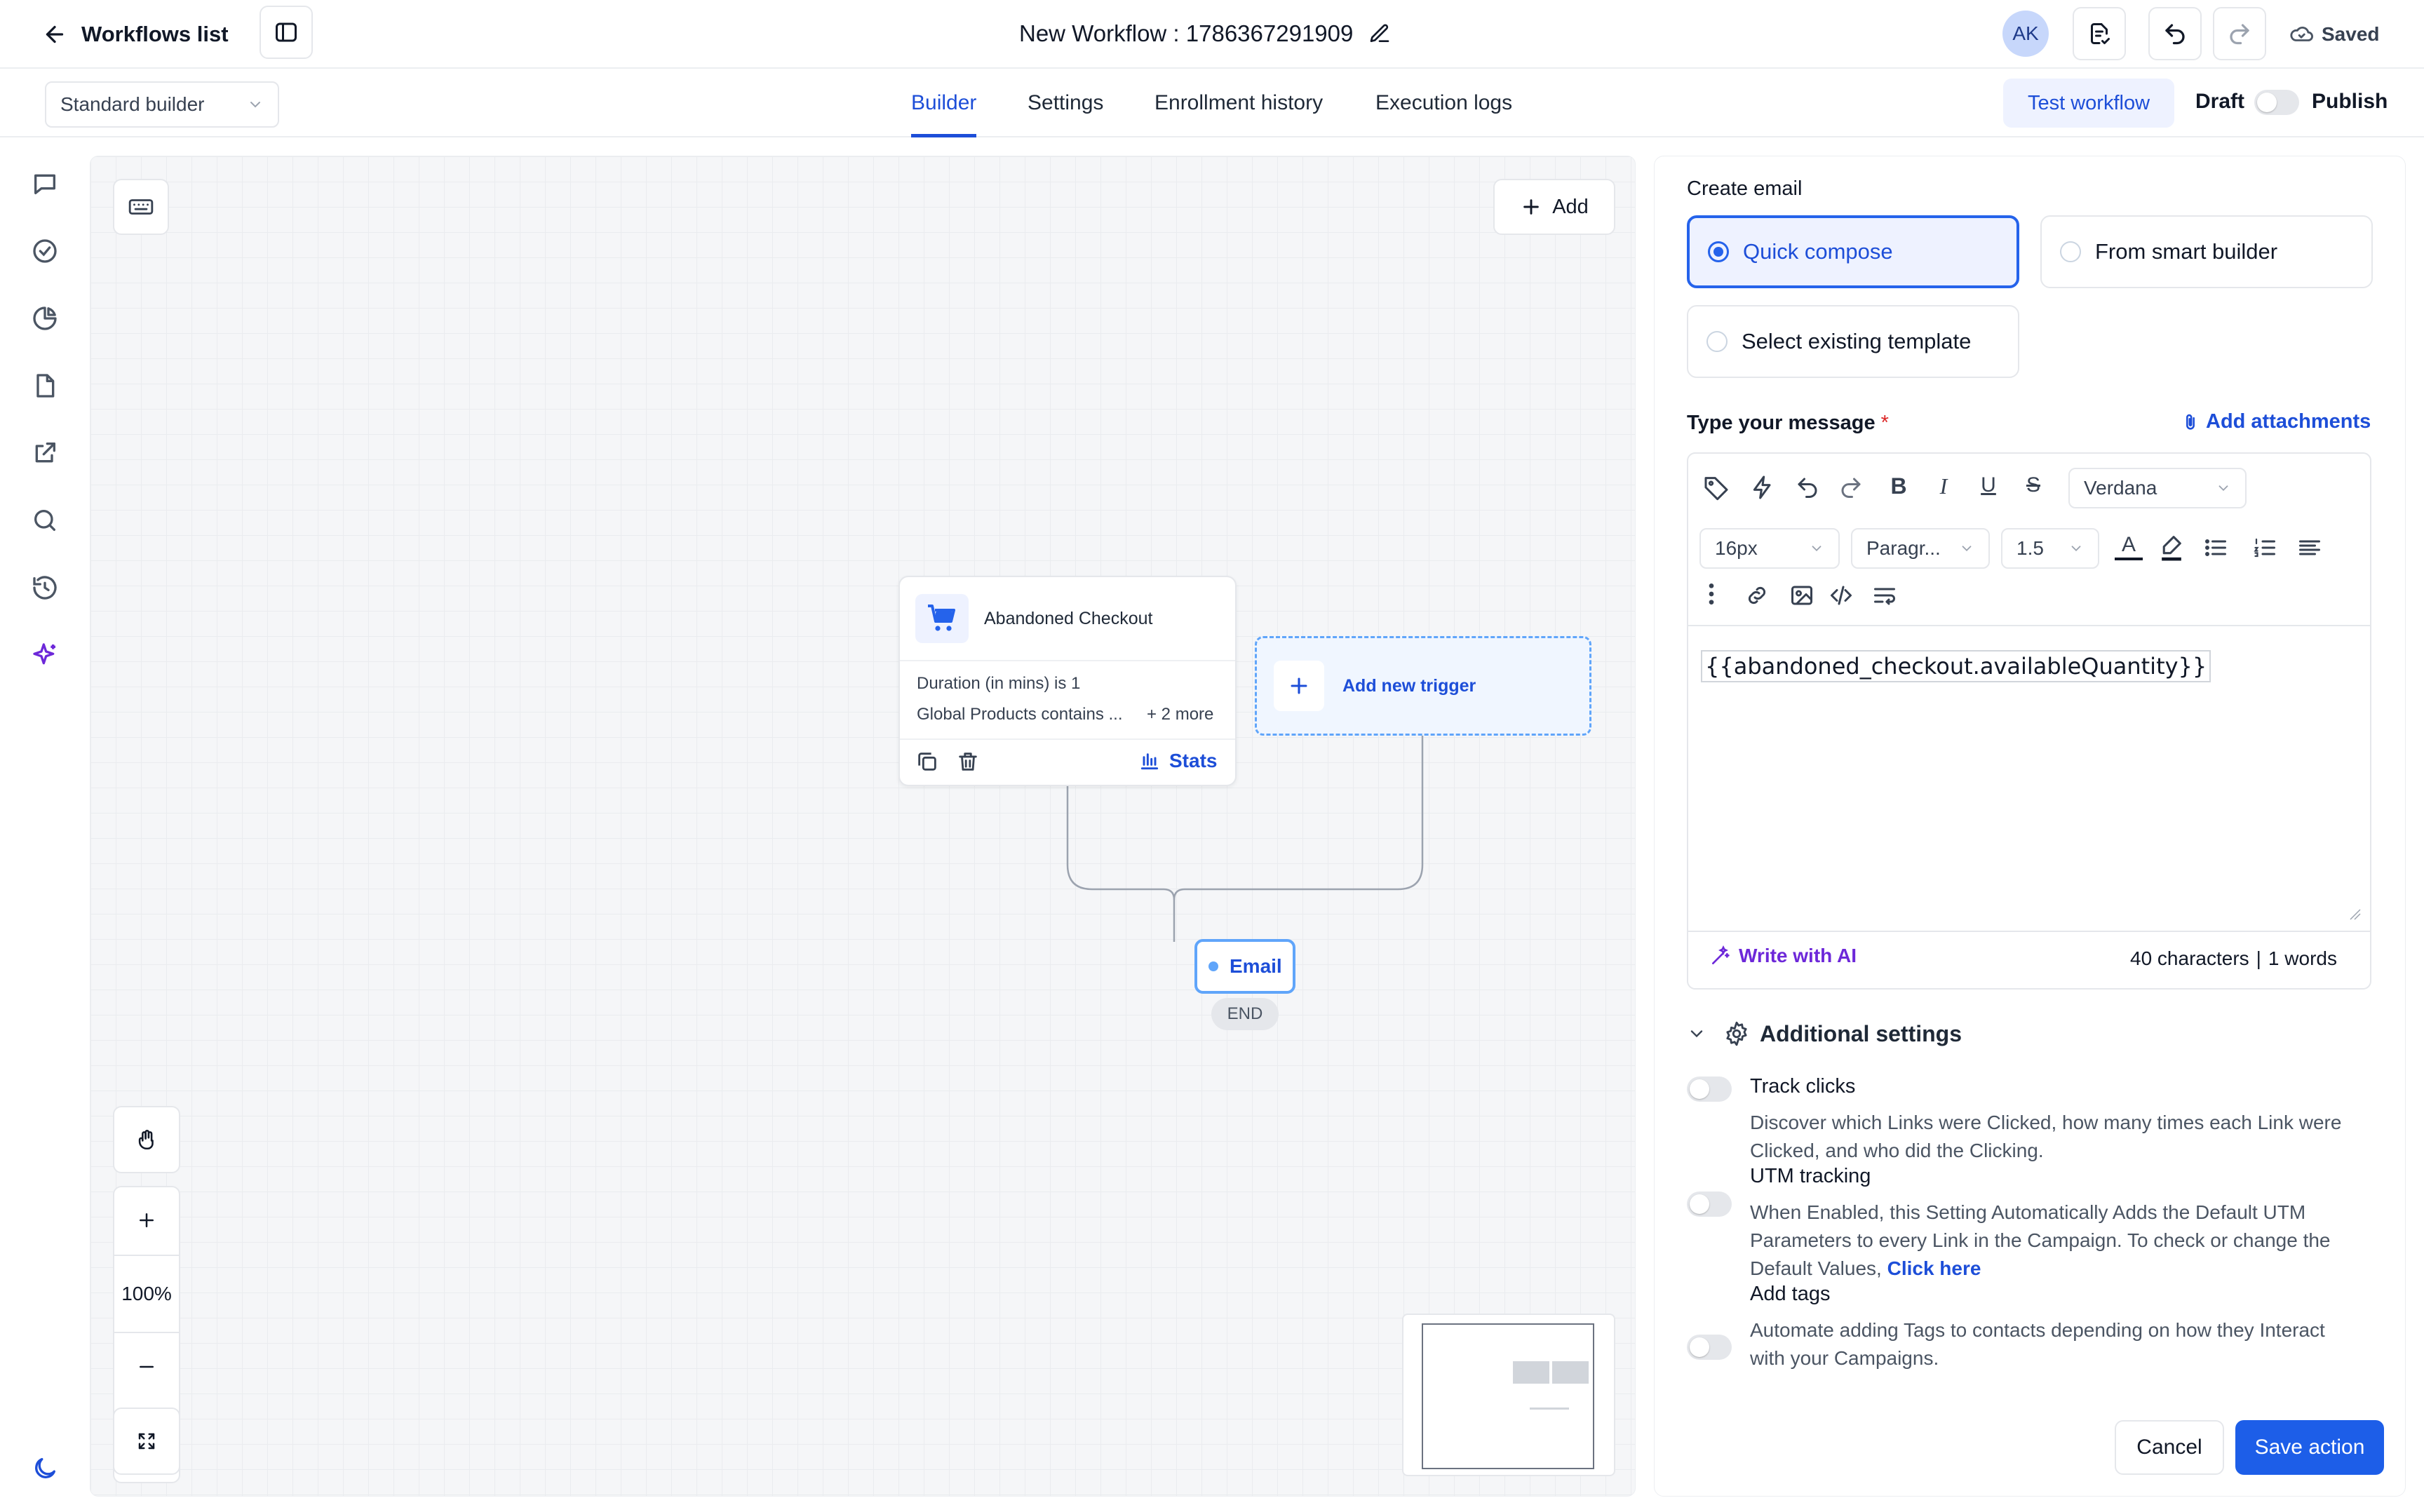 The height and width of the screenshot is (1512, 2424). What do you see at coordinates (2029, 625) in the screenshot?
I see `toolbar-divider` at bounding box center [2029, 625].